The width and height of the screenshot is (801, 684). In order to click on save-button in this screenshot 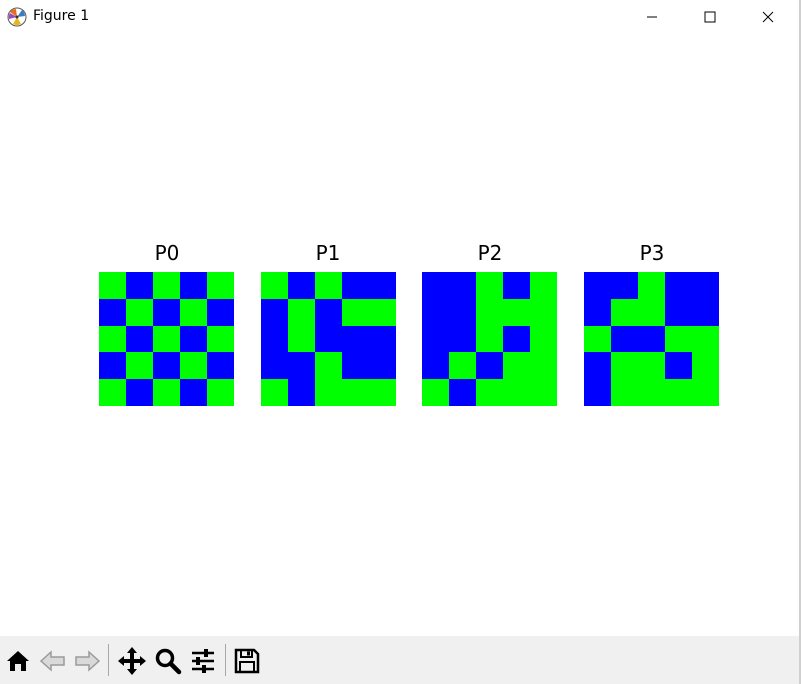, I will do `click(247, 661)`.